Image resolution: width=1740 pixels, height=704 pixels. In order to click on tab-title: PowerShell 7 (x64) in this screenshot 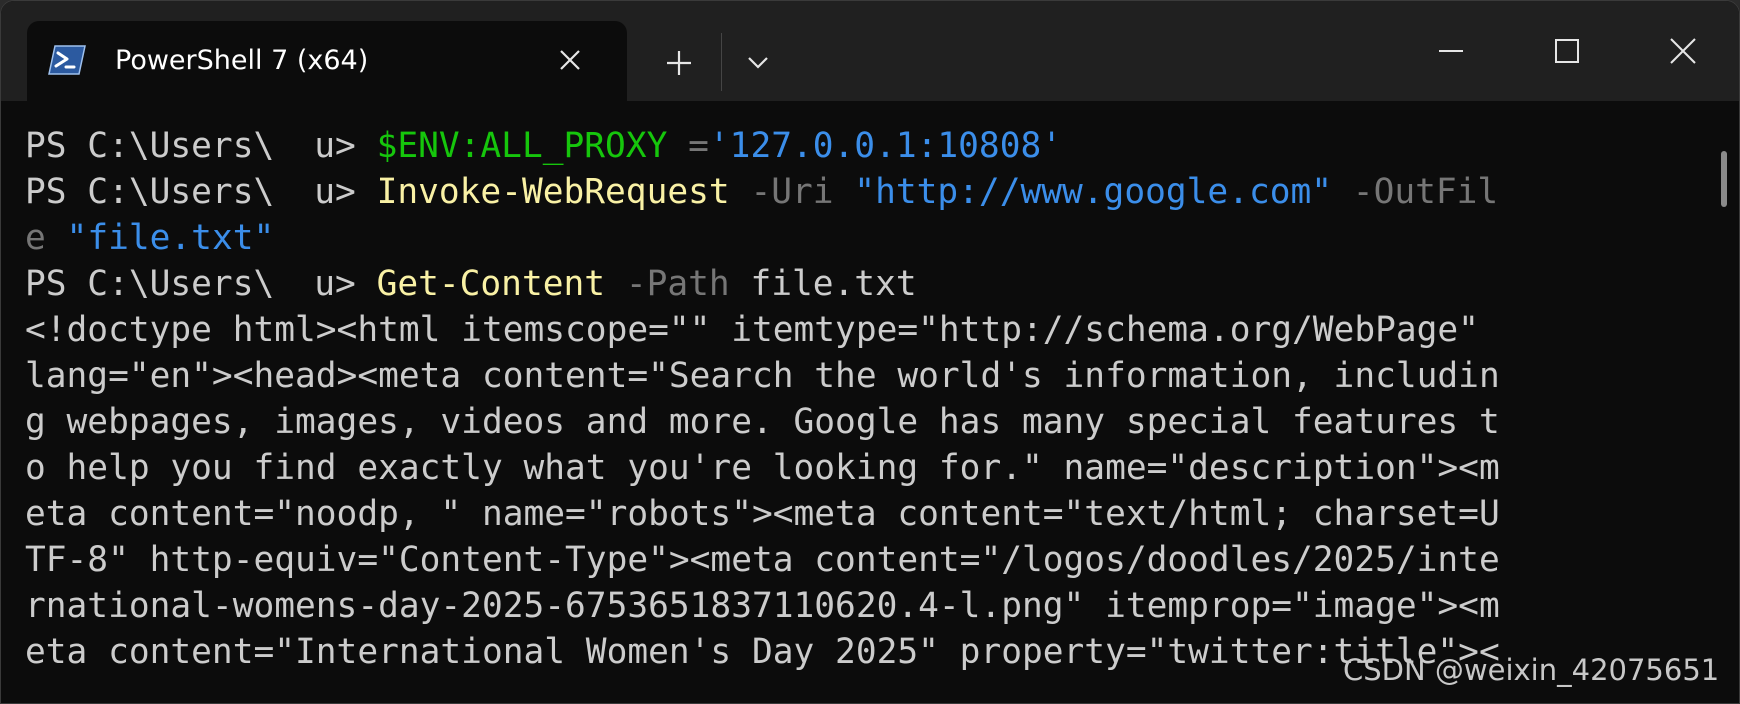, I will do `click(242, 60)`.